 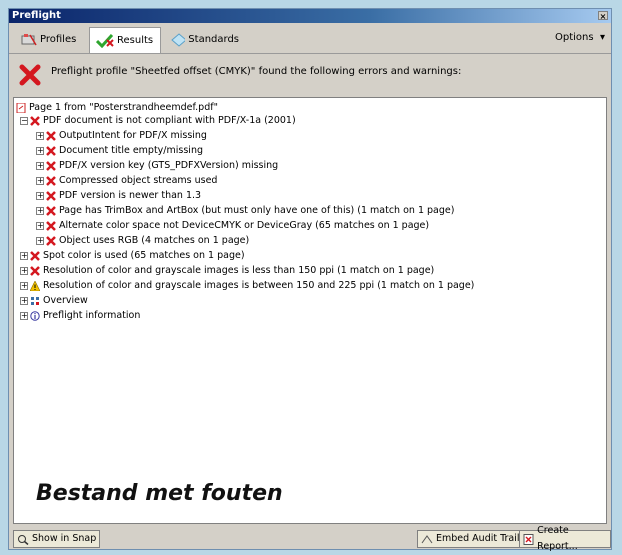 I want to click on audit-trail-icon, so click(x=427, y=538).